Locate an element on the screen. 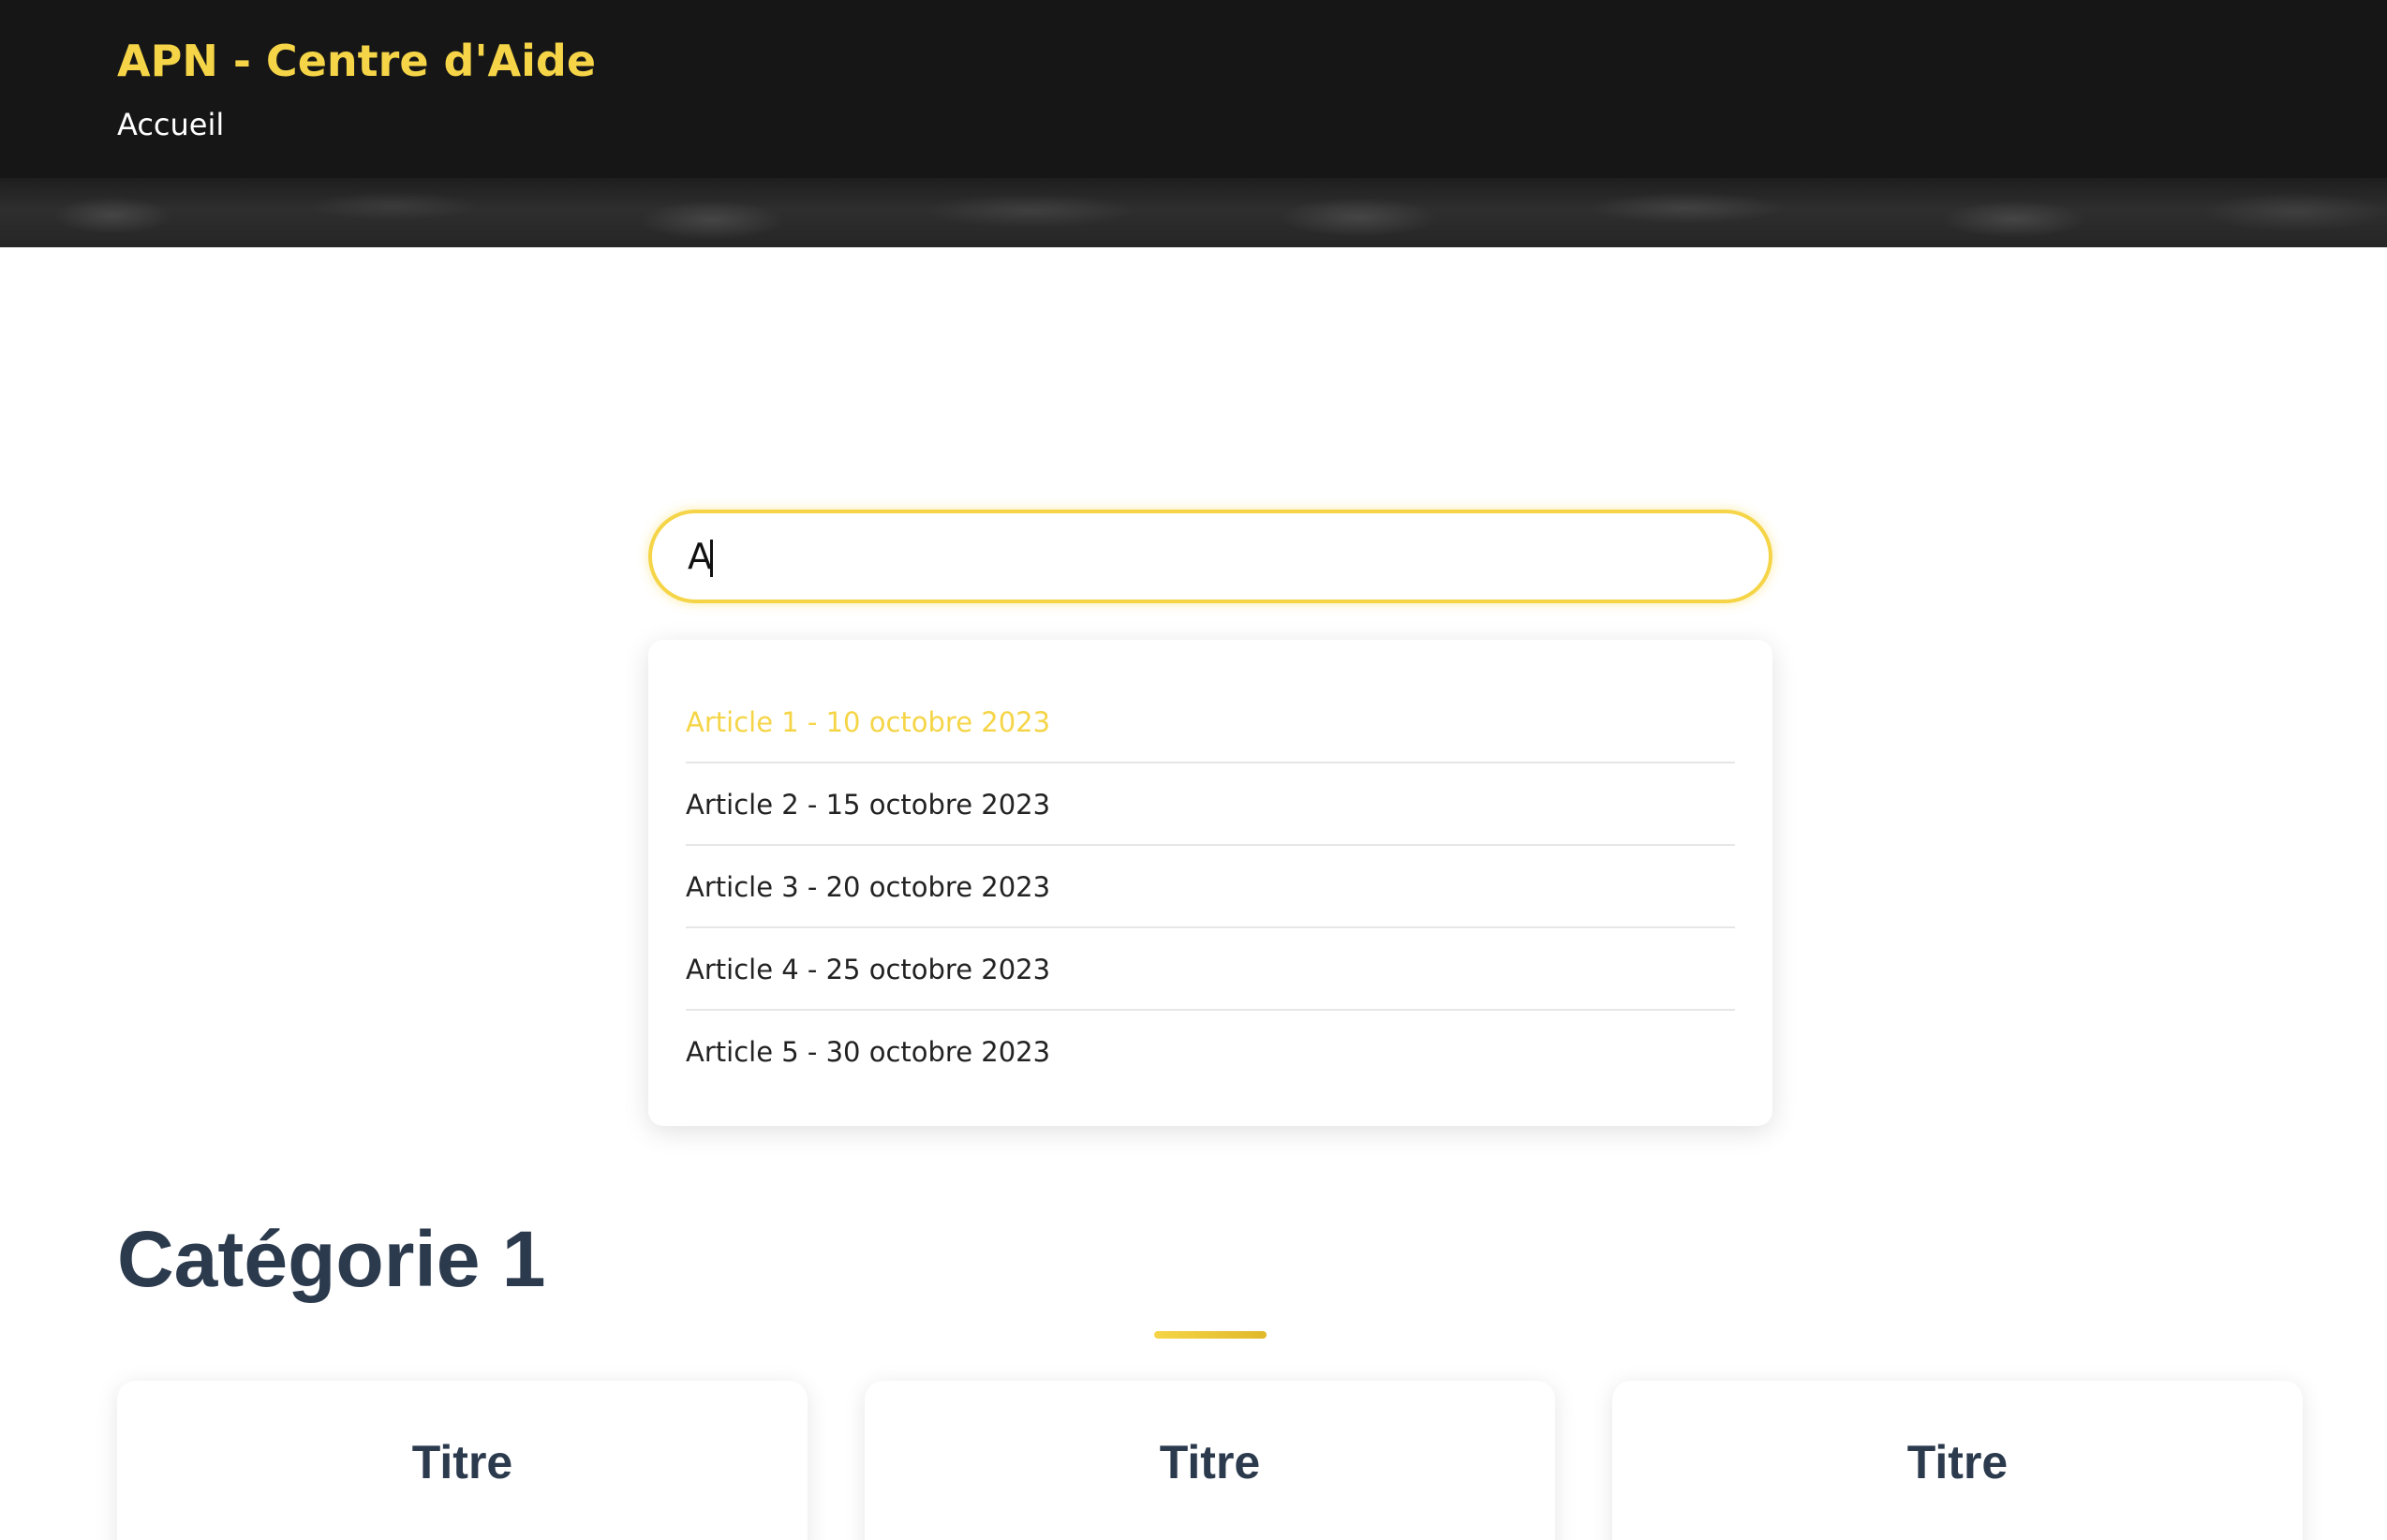 The image size is (2387, 1540). search-box is located at coordinates (1210, 556).